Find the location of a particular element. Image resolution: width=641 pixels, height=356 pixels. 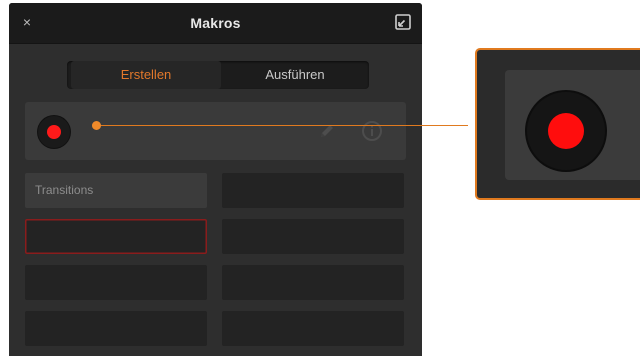

tab-ausfuehren: Ausführen is located at coordinates (295, 75).